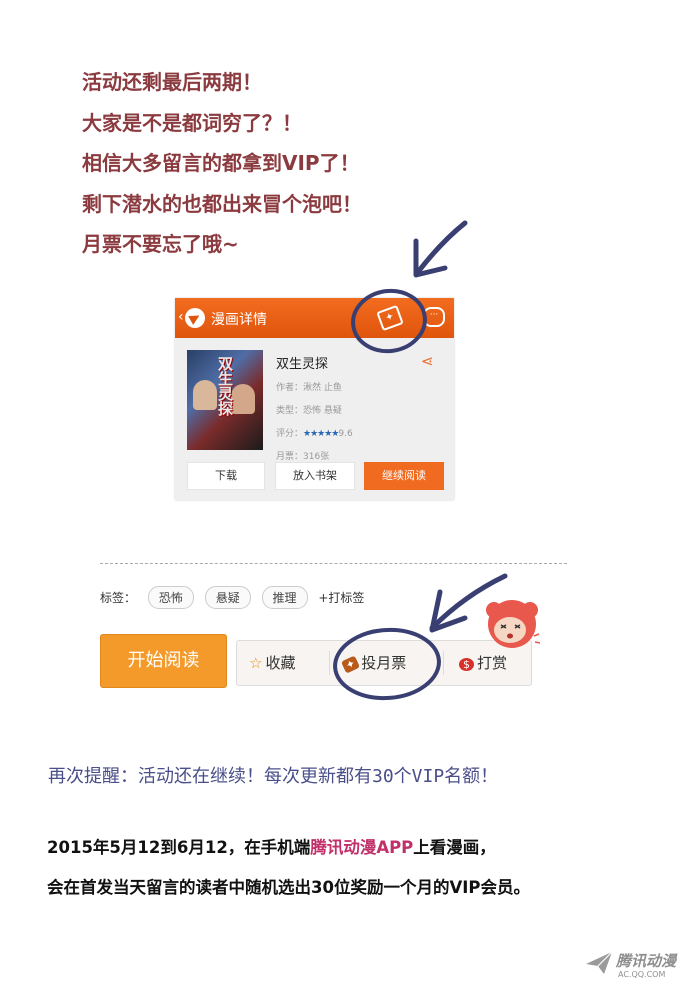 The width and height of the screenshot is (700, 990). I want to click on app-name-highlight: 腾讯动漫APP, so click(362, 847).